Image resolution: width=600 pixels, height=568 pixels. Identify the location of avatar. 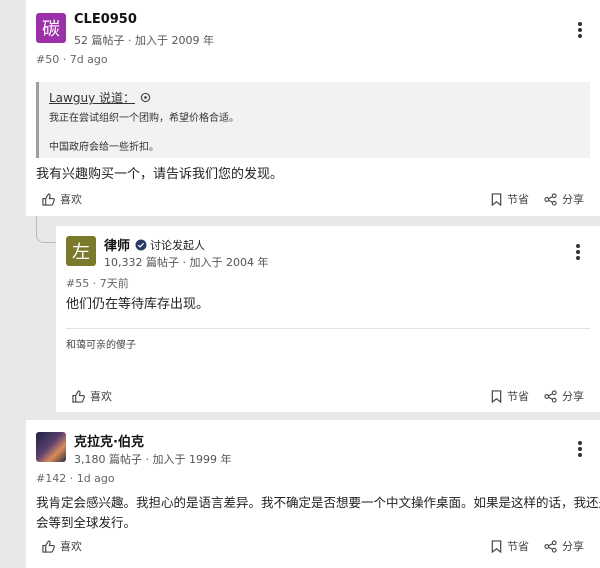
(51, 447).